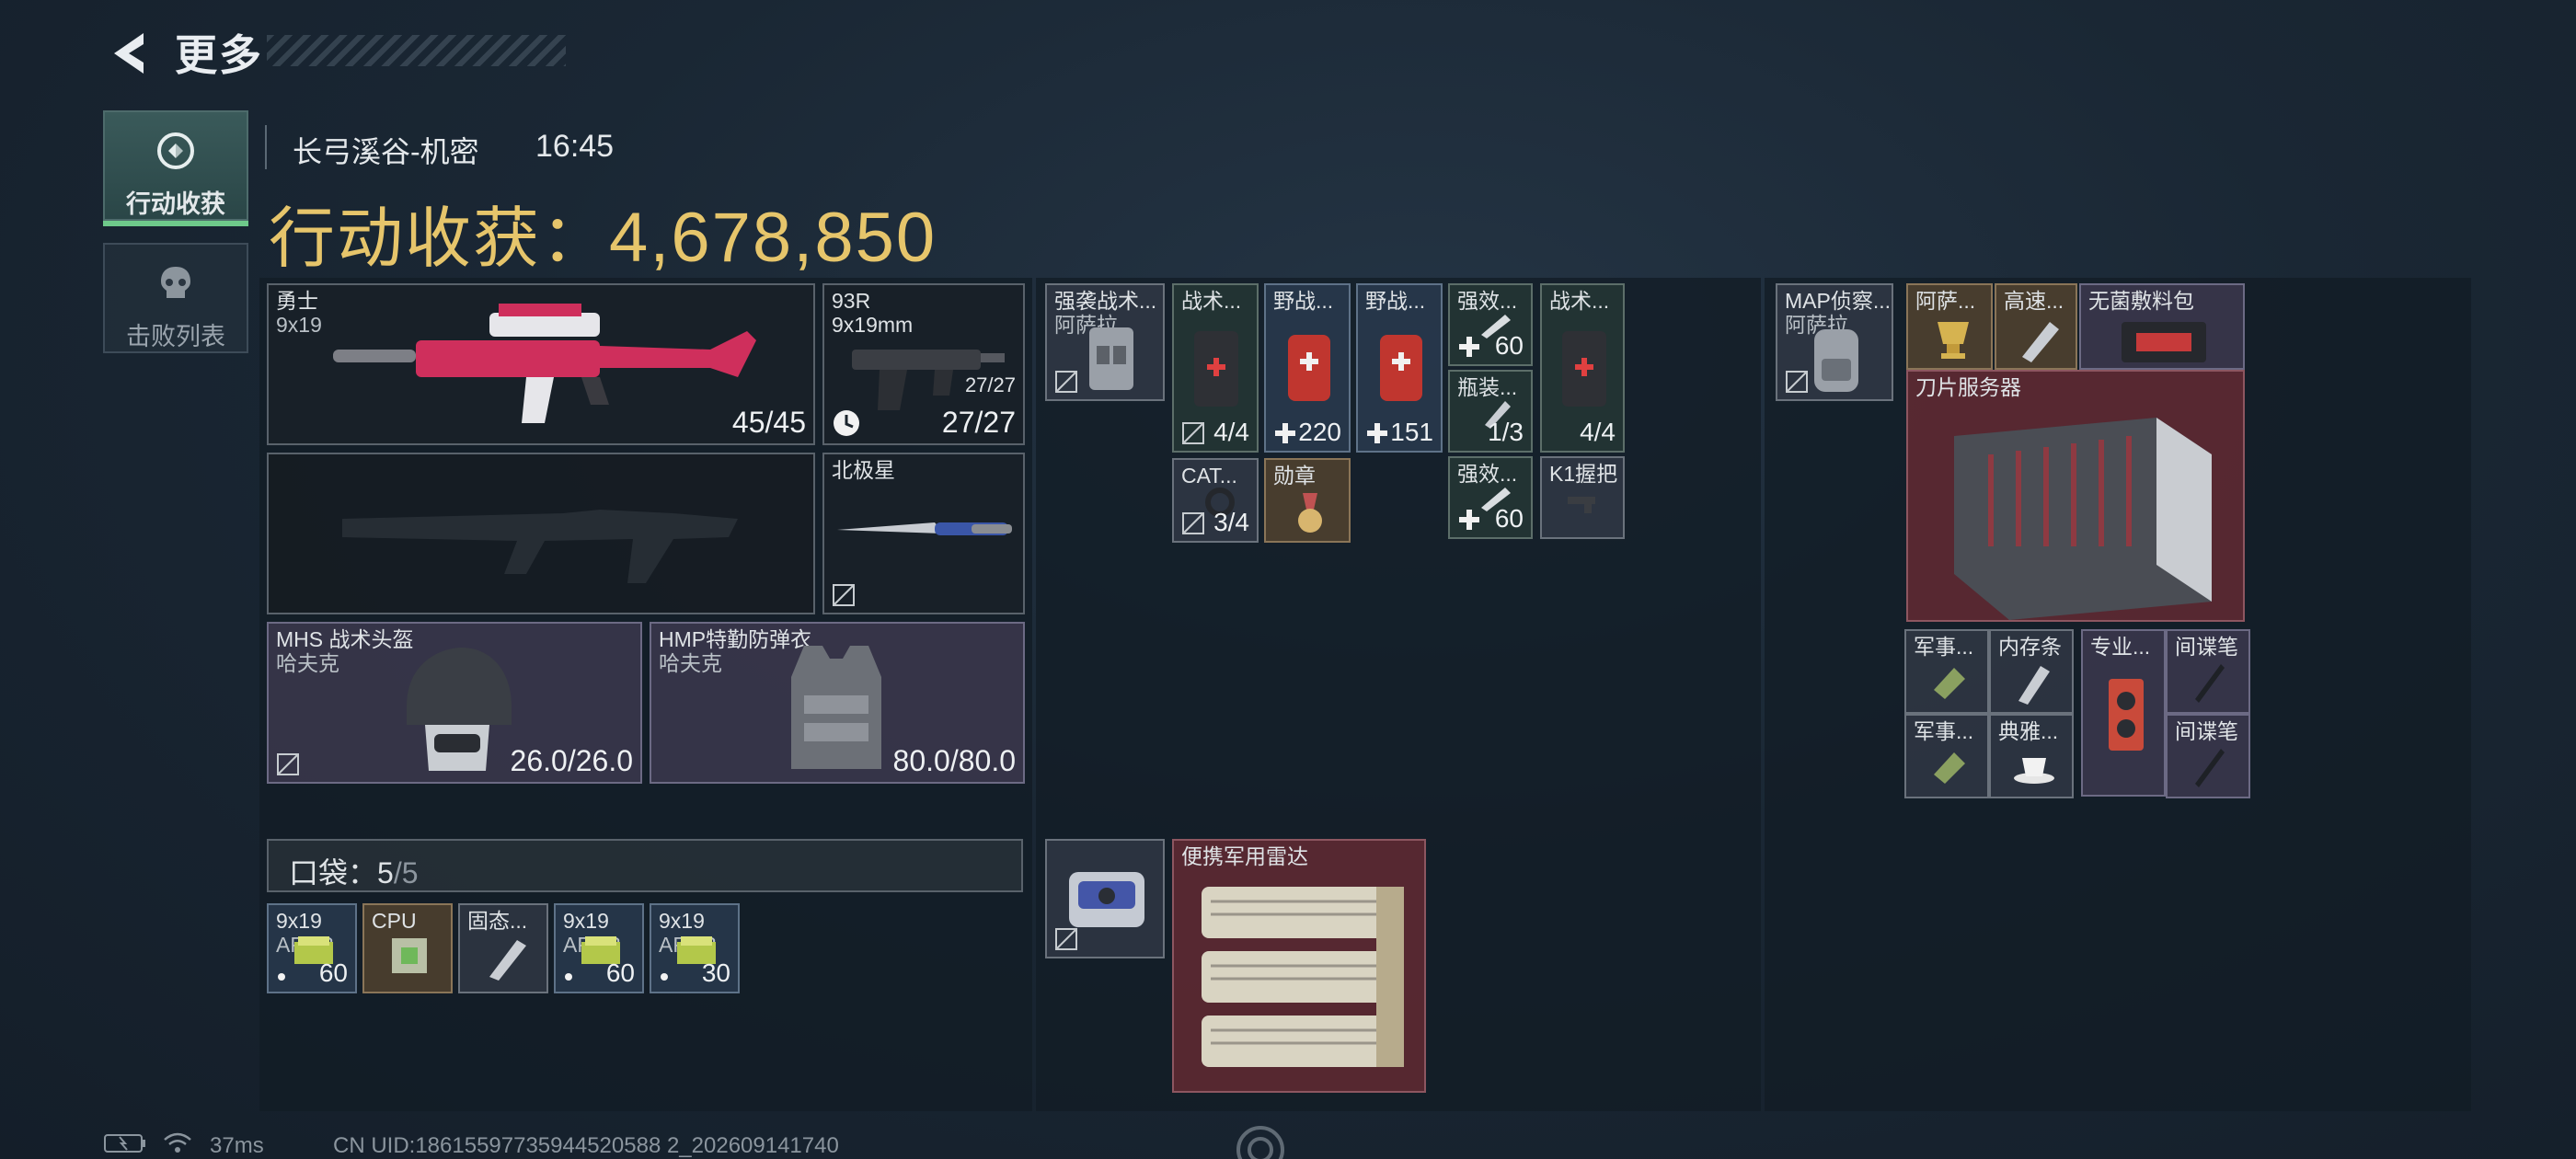 This screenshot has width=2576, height=1159. Describe the element at coordinates (1598, 432) in the screenshot. I see `item-count: 4/4` at that location.